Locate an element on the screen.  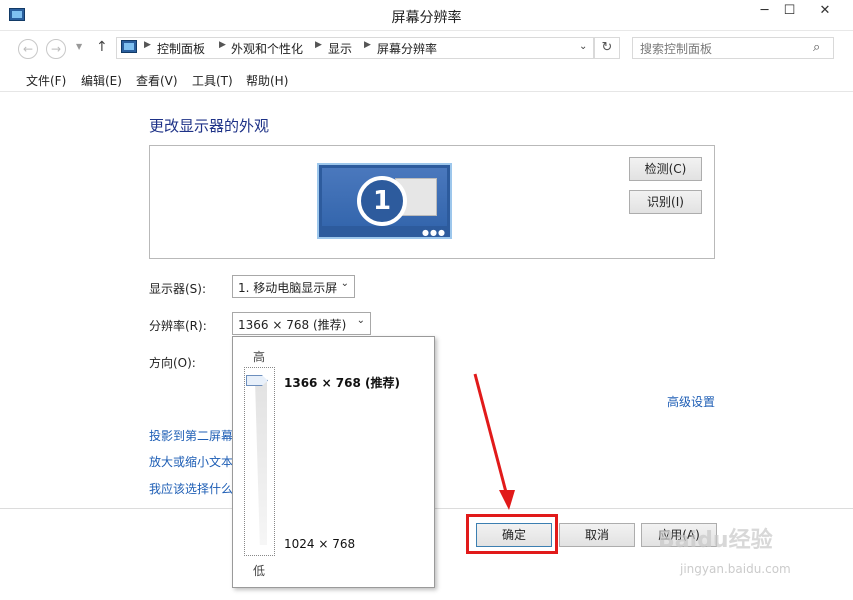
up-icon: ↑ is located at coordinates (102, 47).